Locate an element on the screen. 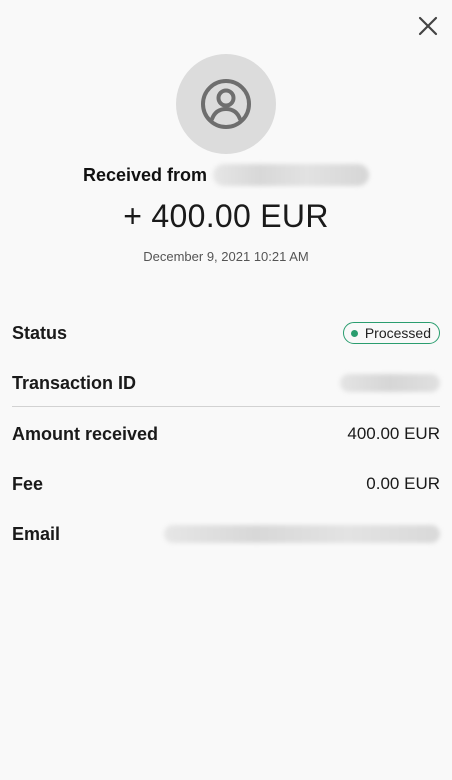 Image resolution: width=452 pixels, height=780 pixels. received-from-label: Received from is located at coordinates (145, 174).